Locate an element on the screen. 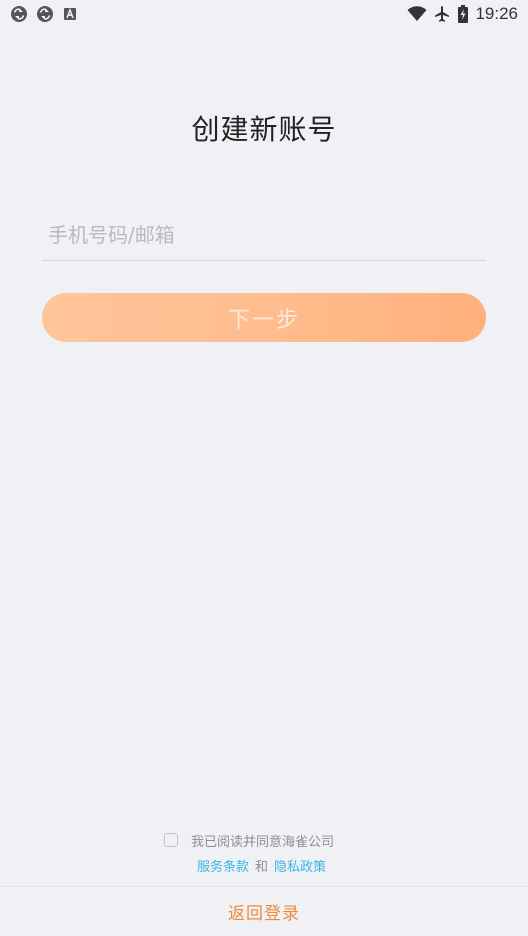  airplane-icon is located at coordinates (442, 14).